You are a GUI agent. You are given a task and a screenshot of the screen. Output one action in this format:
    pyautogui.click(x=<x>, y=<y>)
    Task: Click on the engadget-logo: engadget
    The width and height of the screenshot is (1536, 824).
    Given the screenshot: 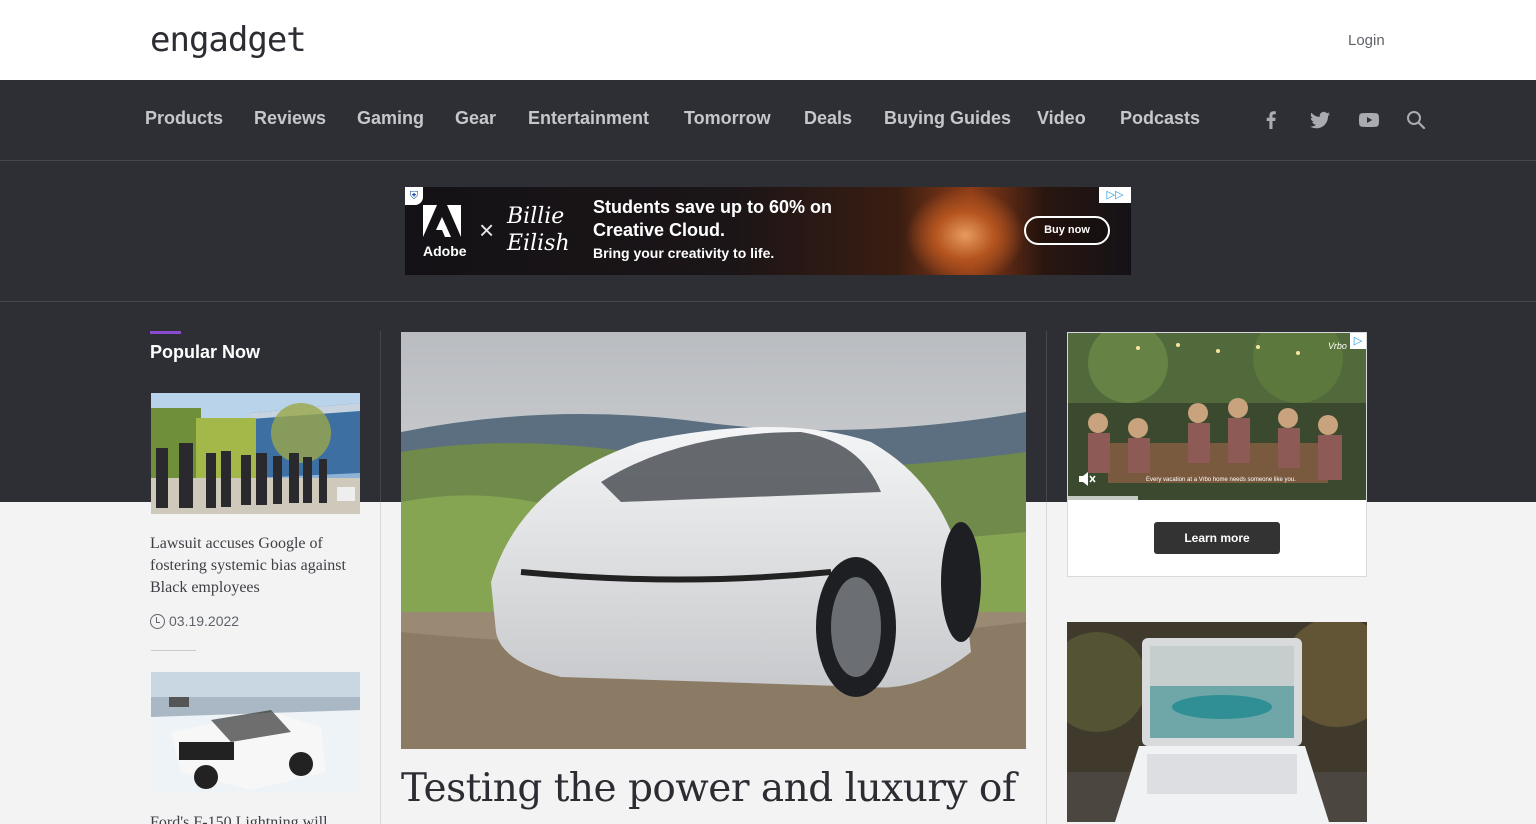 What is the action you would take?
    pyautogui.click(x=228, y=40)
    